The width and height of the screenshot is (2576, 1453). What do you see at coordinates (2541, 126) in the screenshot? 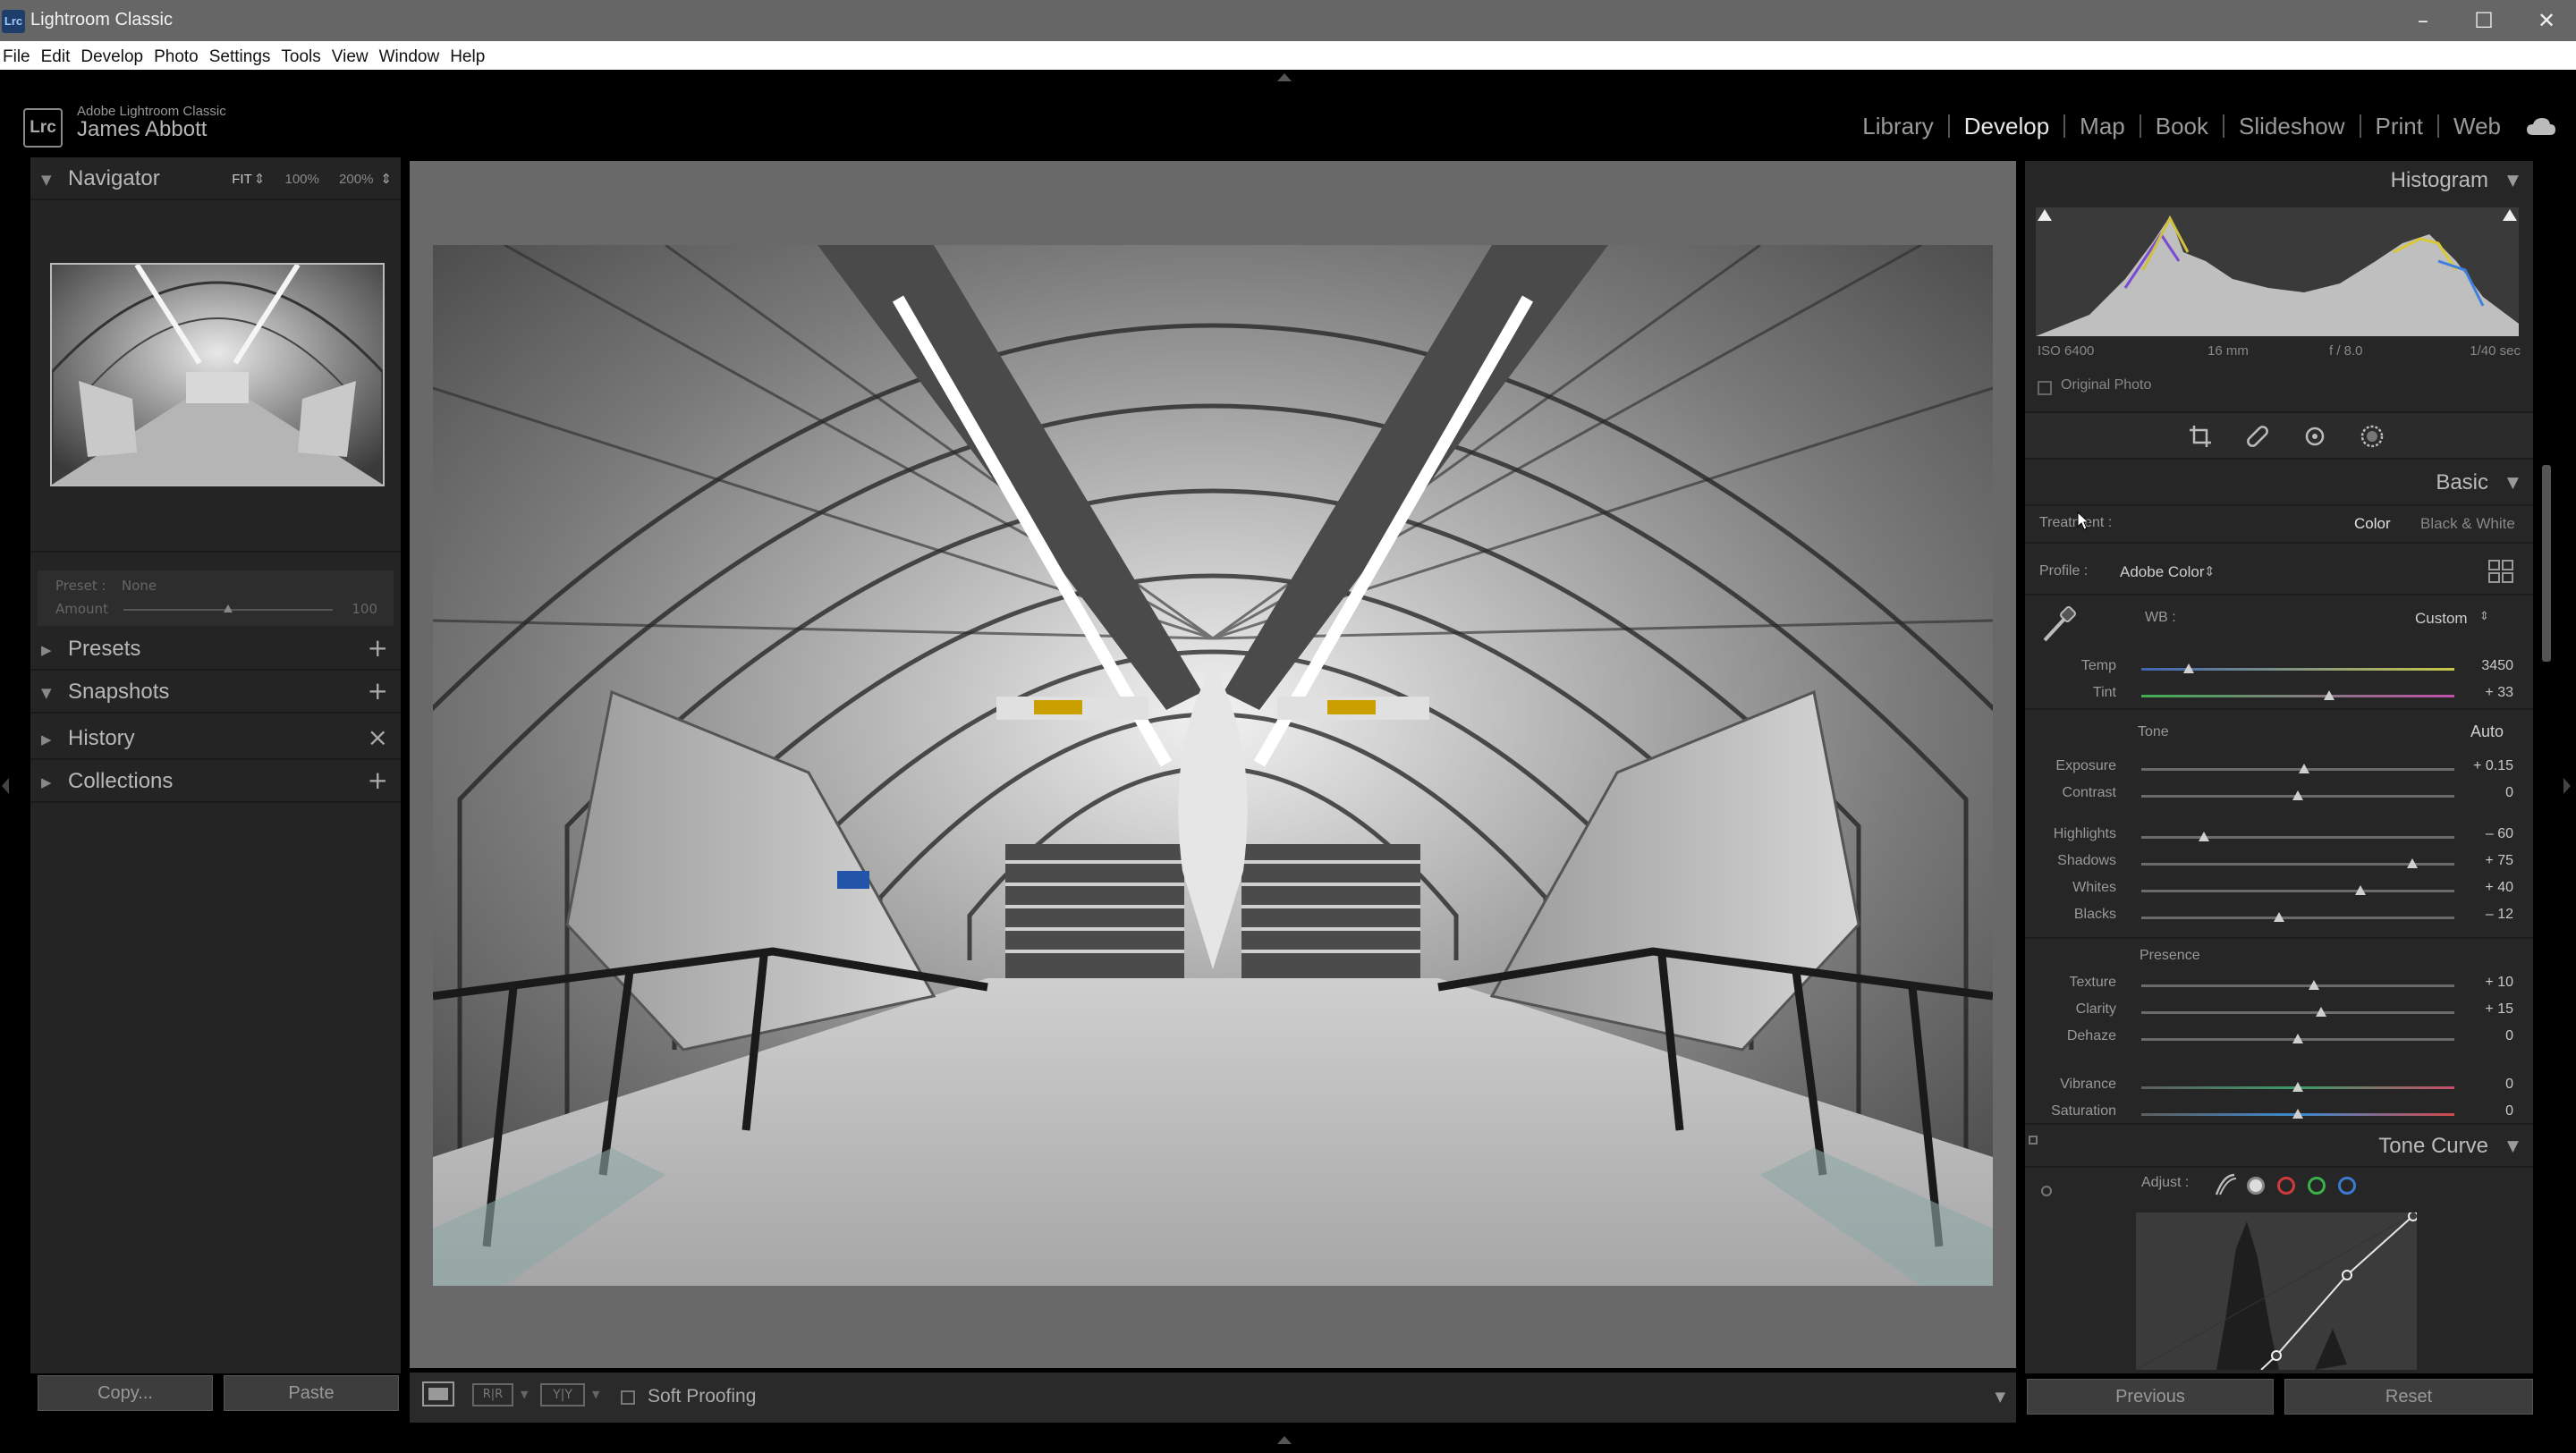
I see `cloud-icon` at bounding box center [2541, 126].